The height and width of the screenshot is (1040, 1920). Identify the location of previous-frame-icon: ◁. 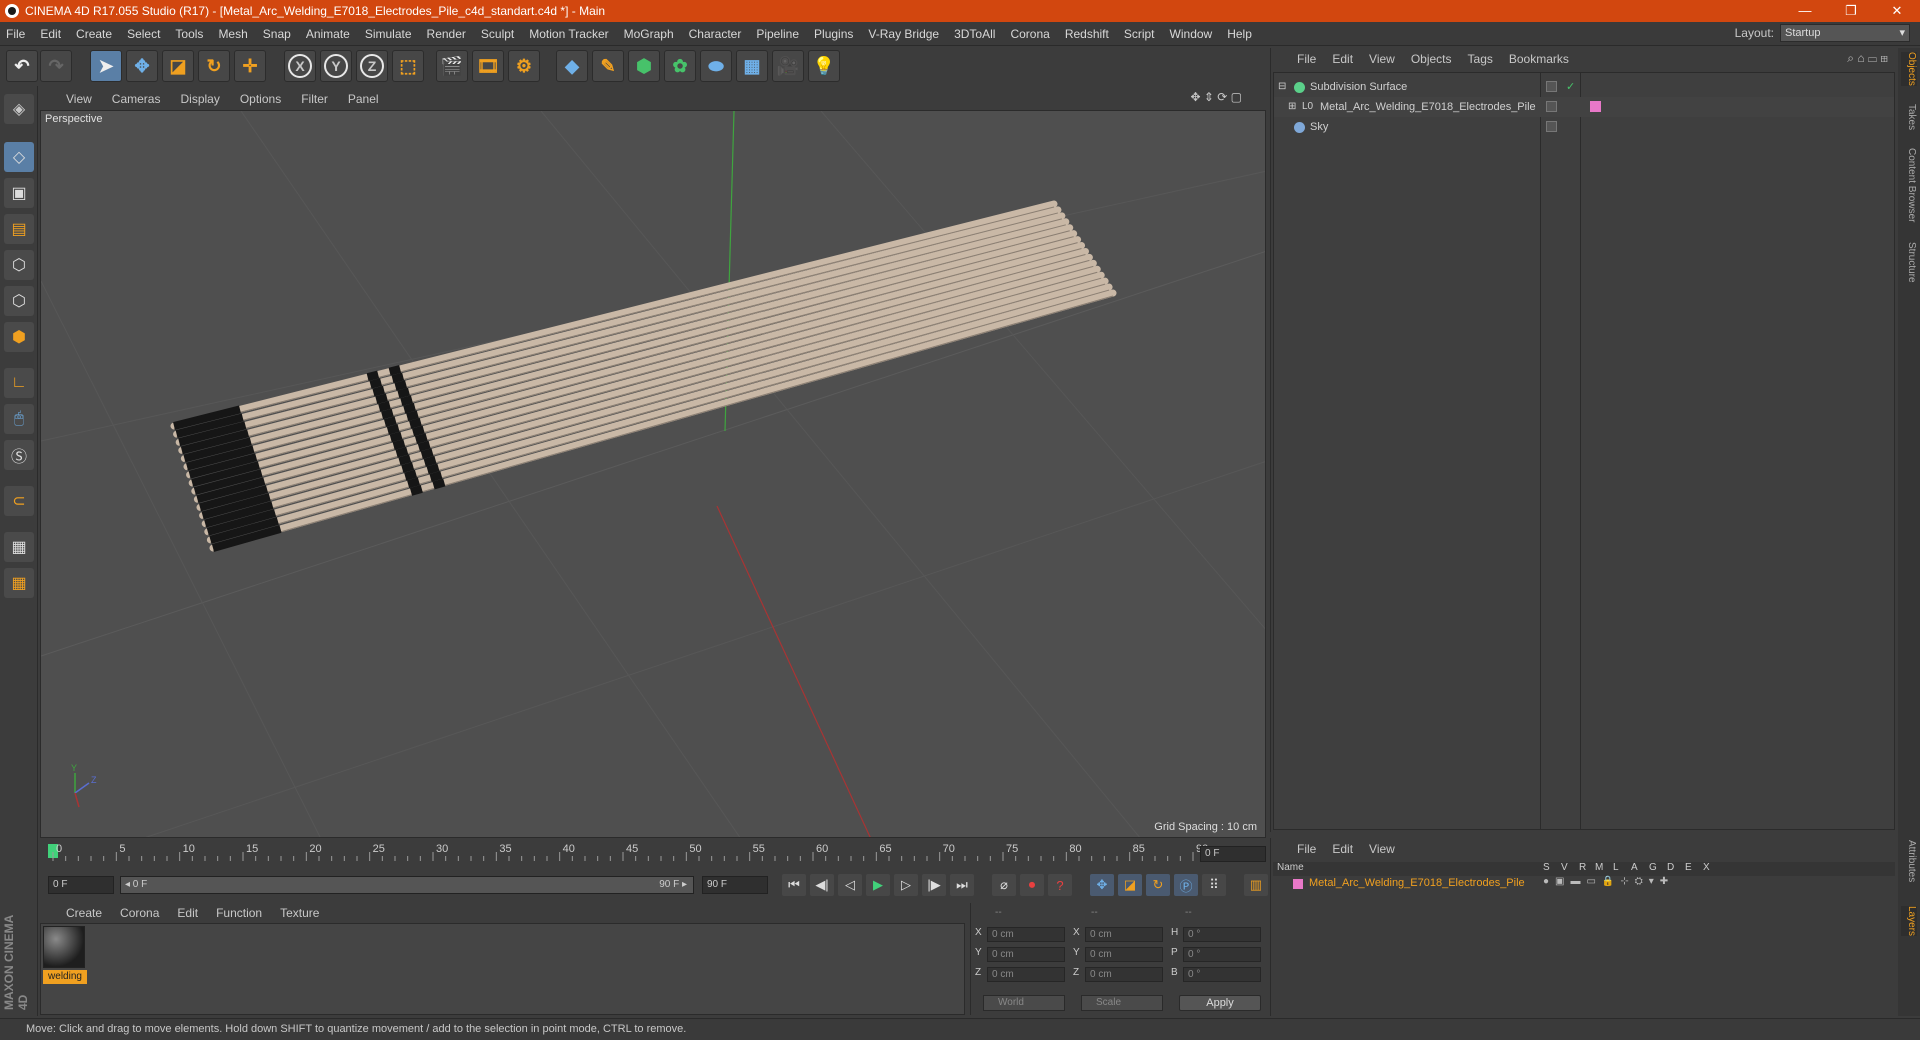
(850, 885).